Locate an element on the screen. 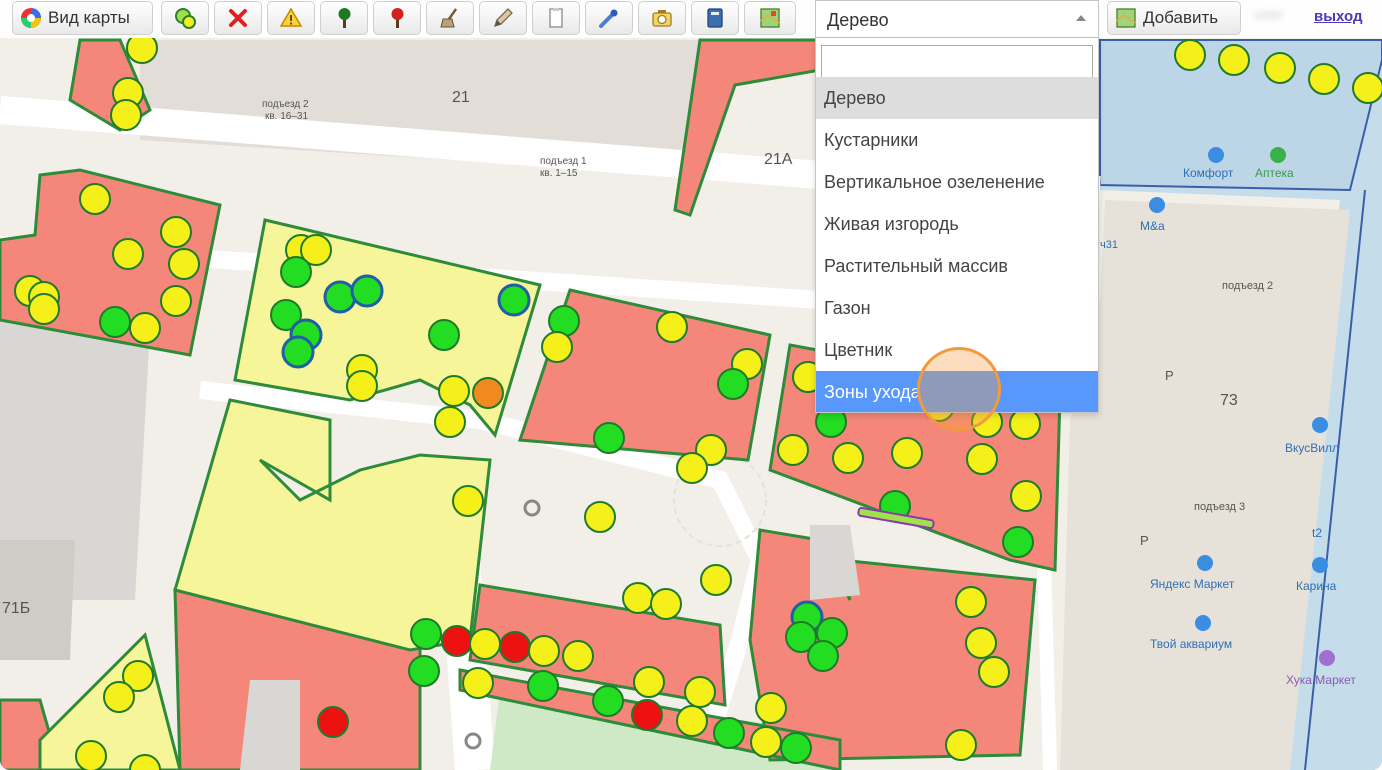 Image resolution: width=1382 pixels, height=770 pixels. poi-label: t2 is located at coordinates (1317, 533).